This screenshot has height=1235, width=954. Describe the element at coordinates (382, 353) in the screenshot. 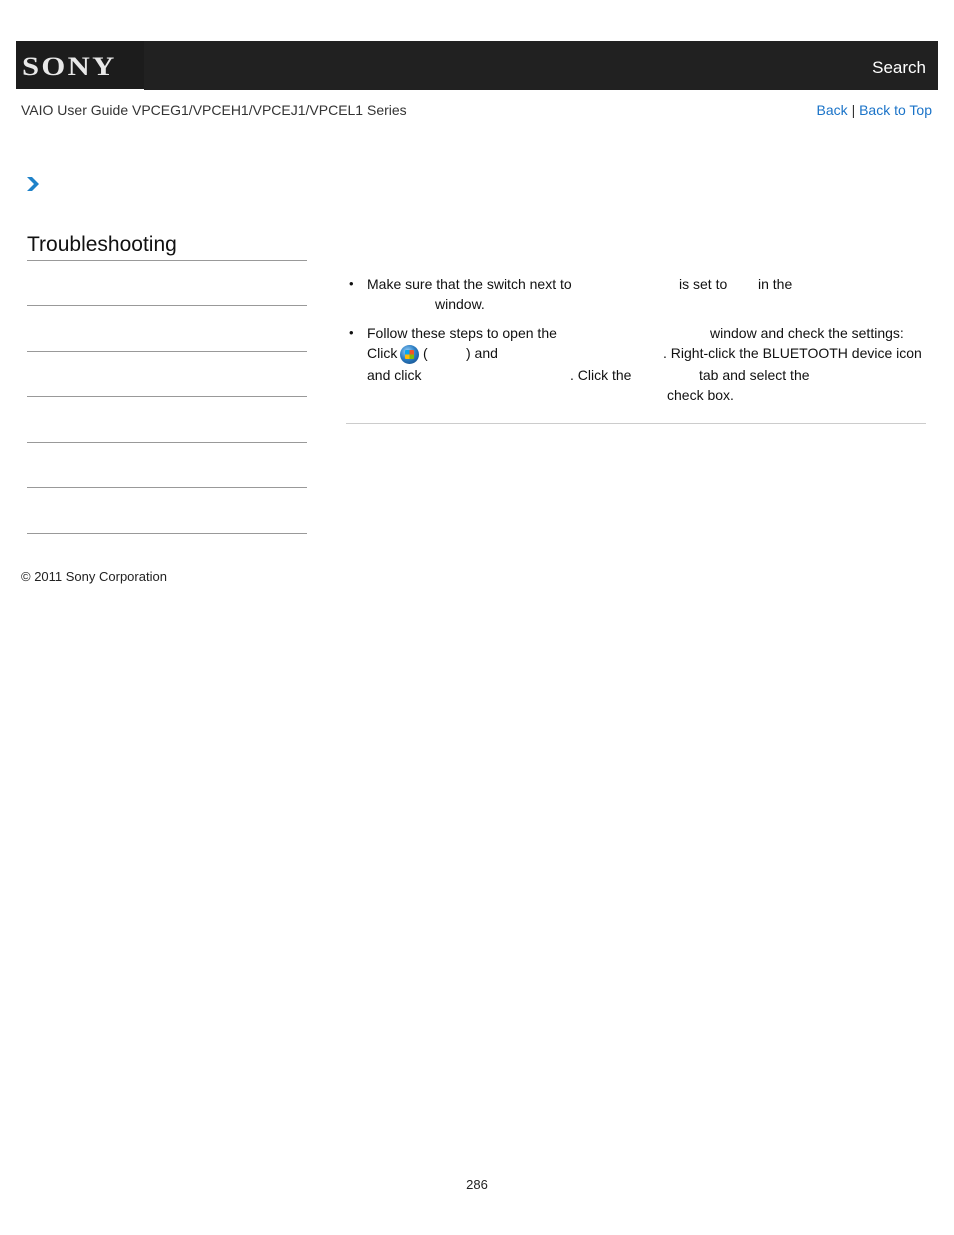

I see `text-fragment: Click` at that location.